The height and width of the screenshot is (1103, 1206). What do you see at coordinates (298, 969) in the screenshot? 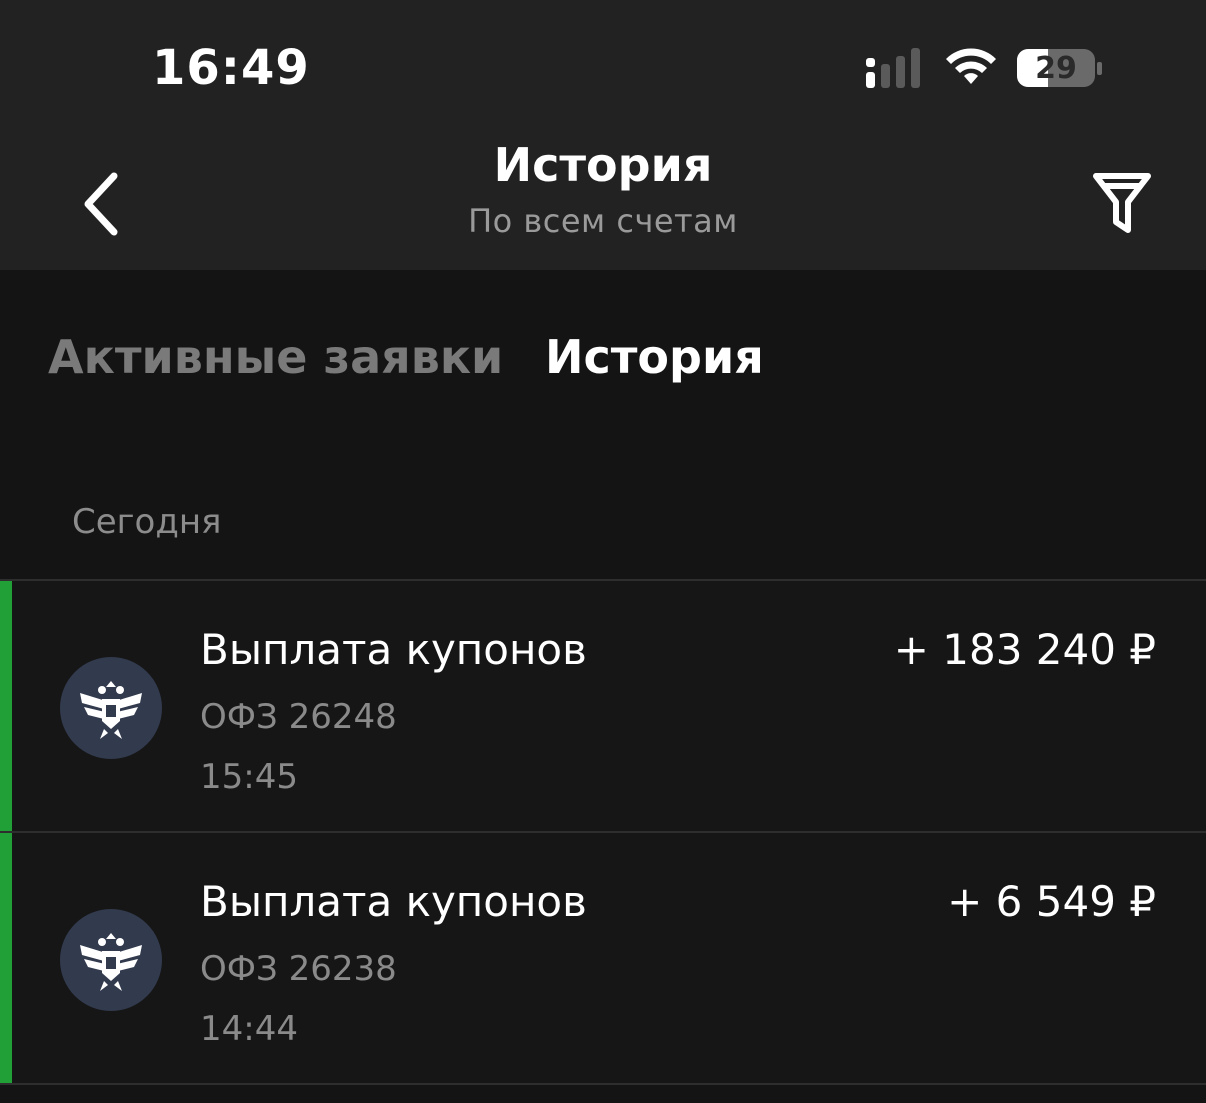
I see `transaction-instrument: ОФЗ 26238` at bounding box center [298, 969].